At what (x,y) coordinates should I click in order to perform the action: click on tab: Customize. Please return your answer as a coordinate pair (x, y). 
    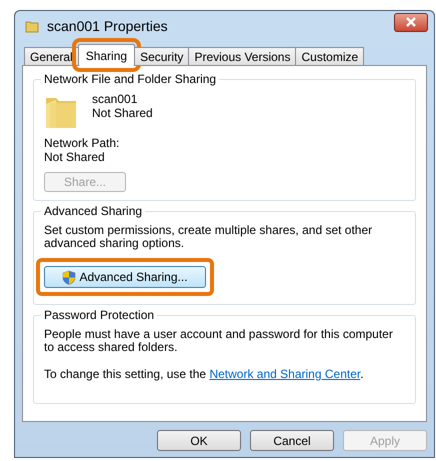
    Looking at the image, I should click on (329, 56).